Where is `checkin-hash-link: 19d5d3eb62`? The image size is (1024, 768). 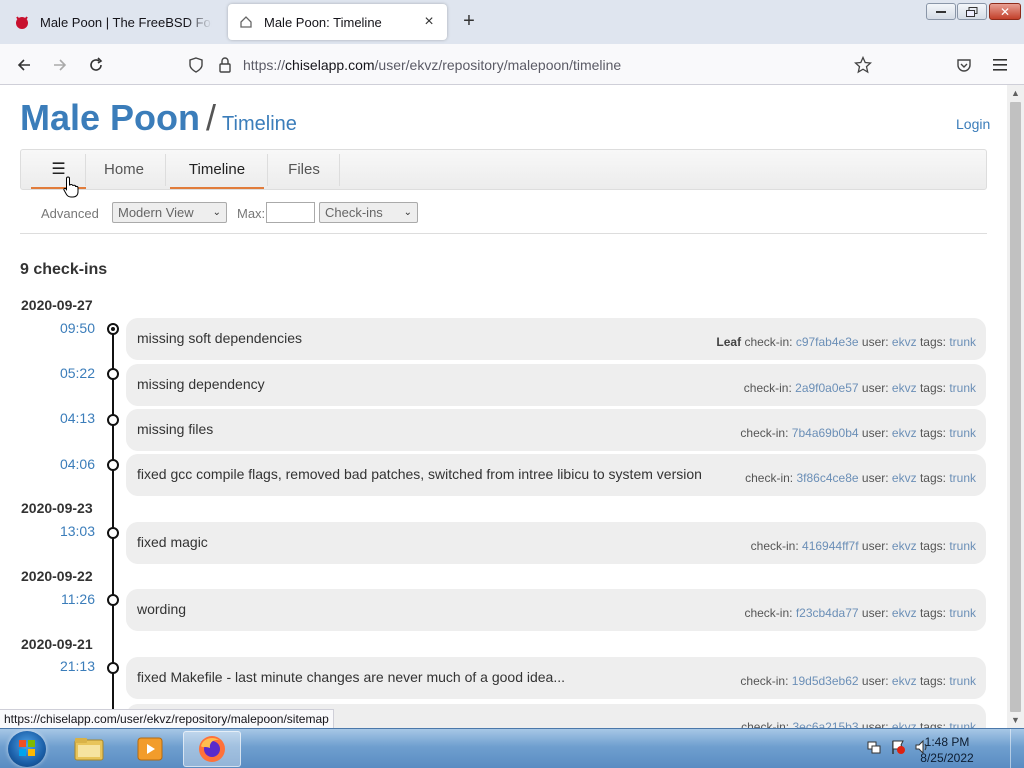
checkin-hash-link: 19d5d3eb62 is located at coordinates (825, 681).